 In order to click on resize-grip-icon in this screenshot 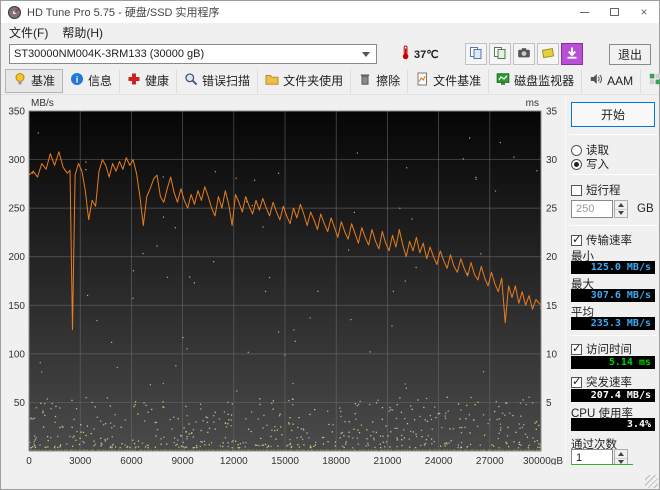, I will do `click(651, 481)`.